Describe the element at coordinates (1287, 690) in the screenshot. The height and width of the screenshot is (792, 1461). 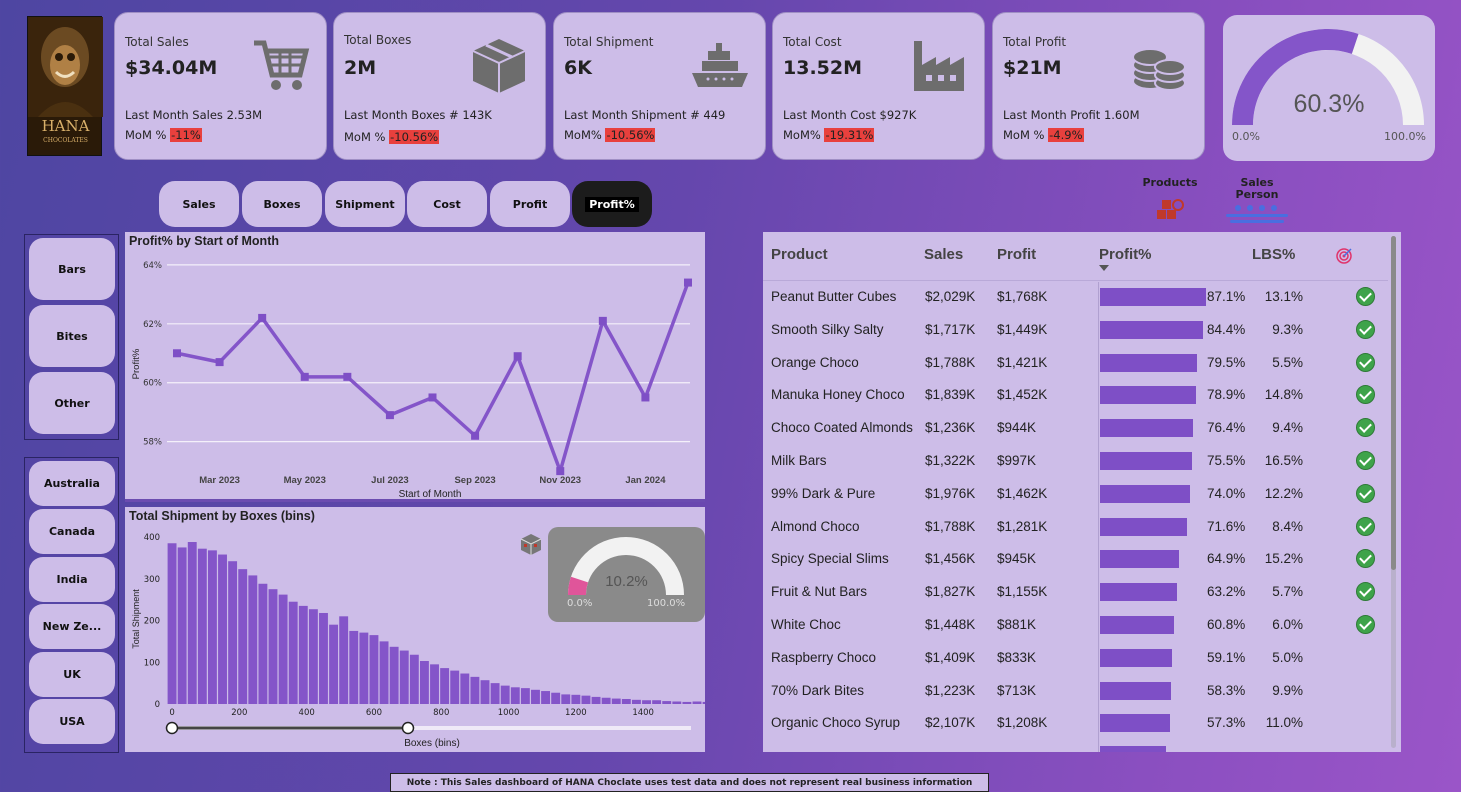
I see `cell-lbs: 9.9%` at that location.